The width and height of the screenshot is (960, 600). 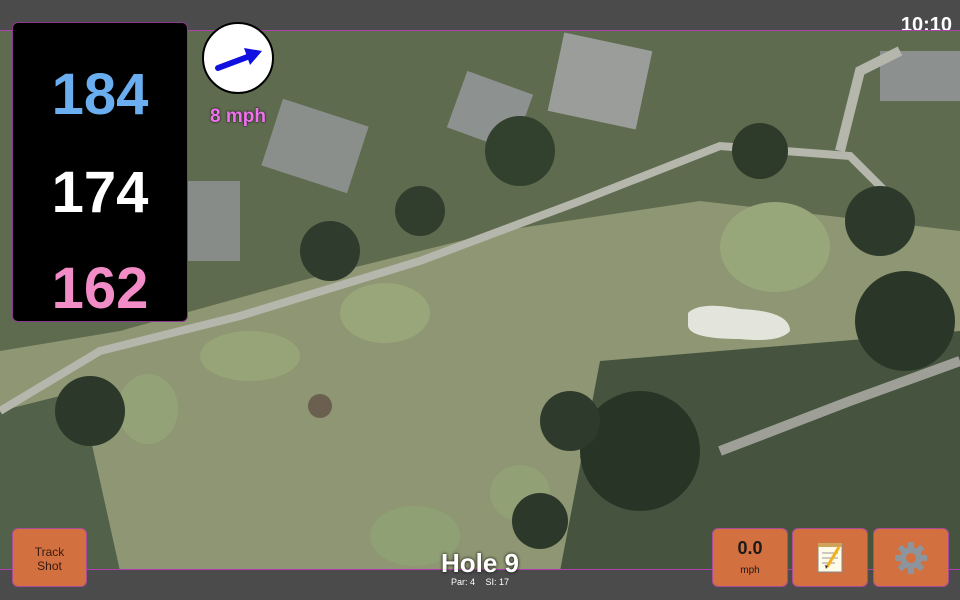 I want to click on wind-direction-indicator, so click(x=238, y=58).